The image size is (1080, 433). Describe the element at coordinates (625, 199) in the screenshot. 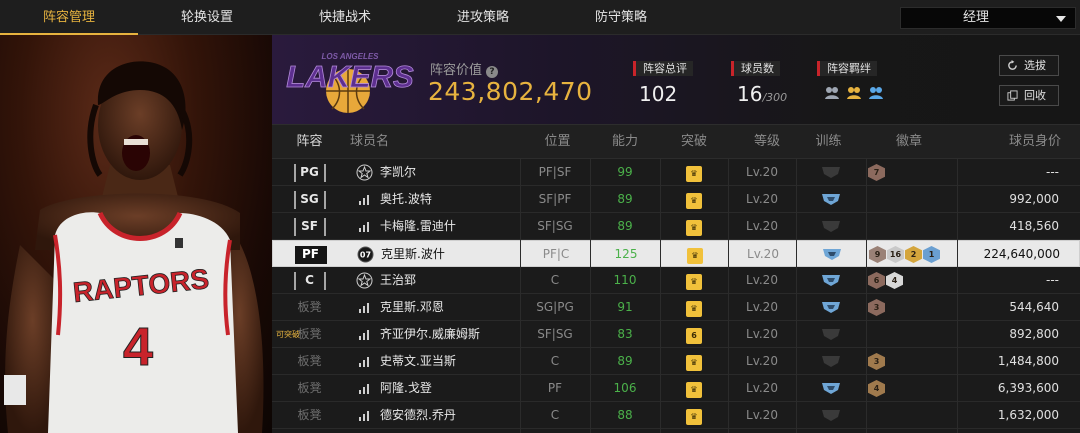

I see `player-rating: 89` at that location.